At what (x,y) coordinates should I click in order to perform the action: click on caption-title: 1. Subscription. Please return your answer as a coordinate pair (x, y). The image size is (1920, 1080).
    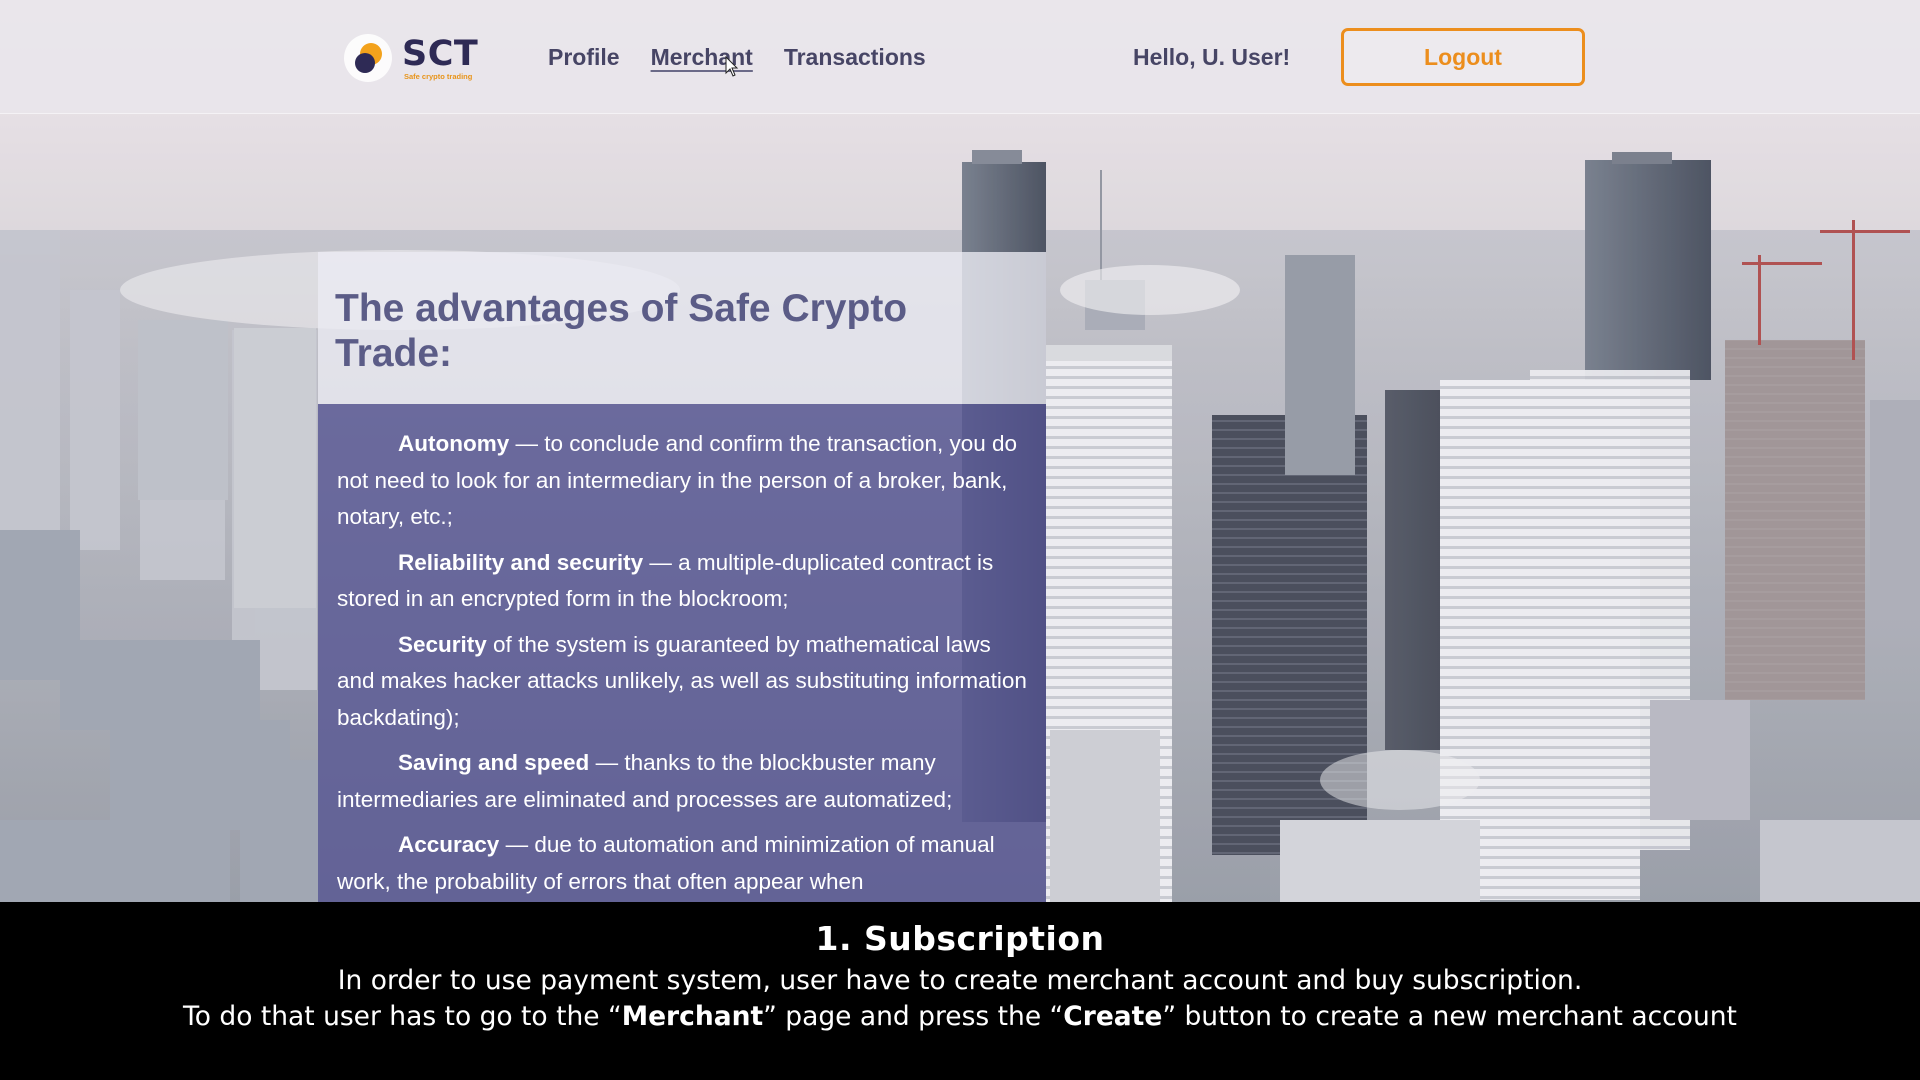
    Looking at the image, I should click on (960, 938).